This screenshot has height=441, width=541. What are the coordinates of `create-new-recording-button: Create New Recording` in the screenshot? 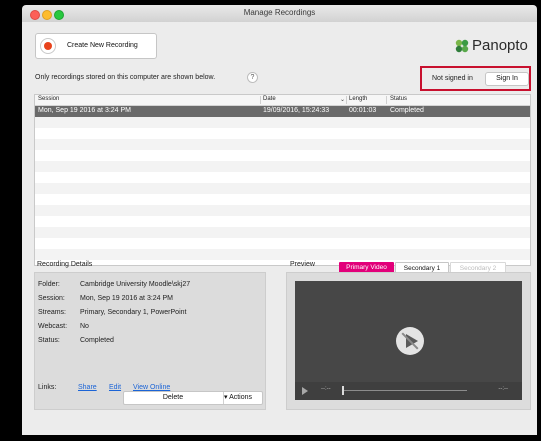 It's located at (96, 46).